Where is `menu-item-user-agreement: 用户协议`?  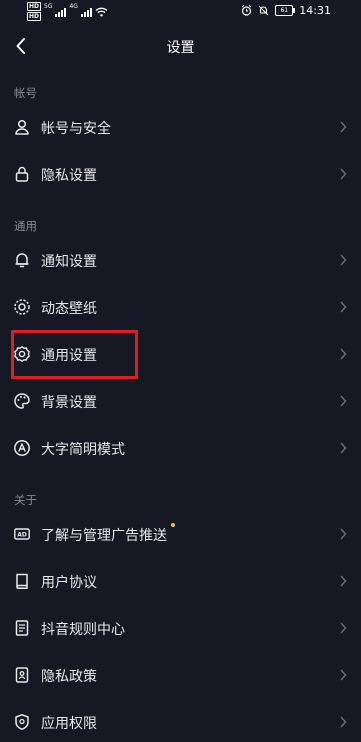 menu-item-user-agreement: 用户协议 is located at coordinates (180, 581).